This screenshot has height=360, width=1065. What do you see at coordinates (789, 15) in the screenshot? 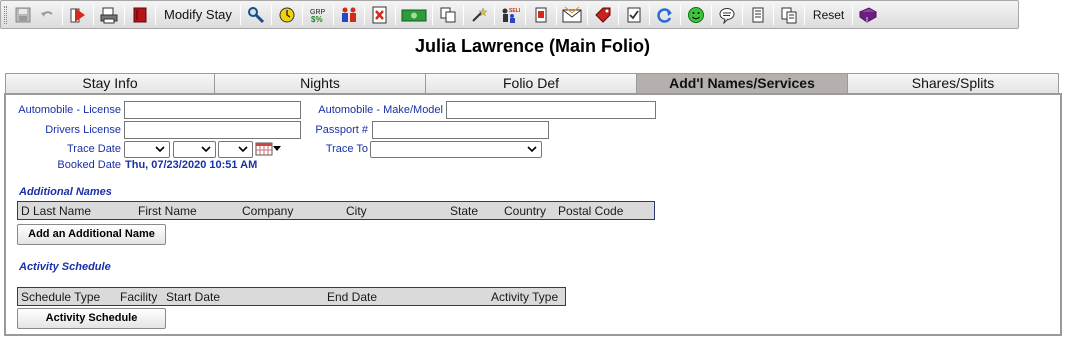
I see `documents-icon` at bounding box center [789, 15].